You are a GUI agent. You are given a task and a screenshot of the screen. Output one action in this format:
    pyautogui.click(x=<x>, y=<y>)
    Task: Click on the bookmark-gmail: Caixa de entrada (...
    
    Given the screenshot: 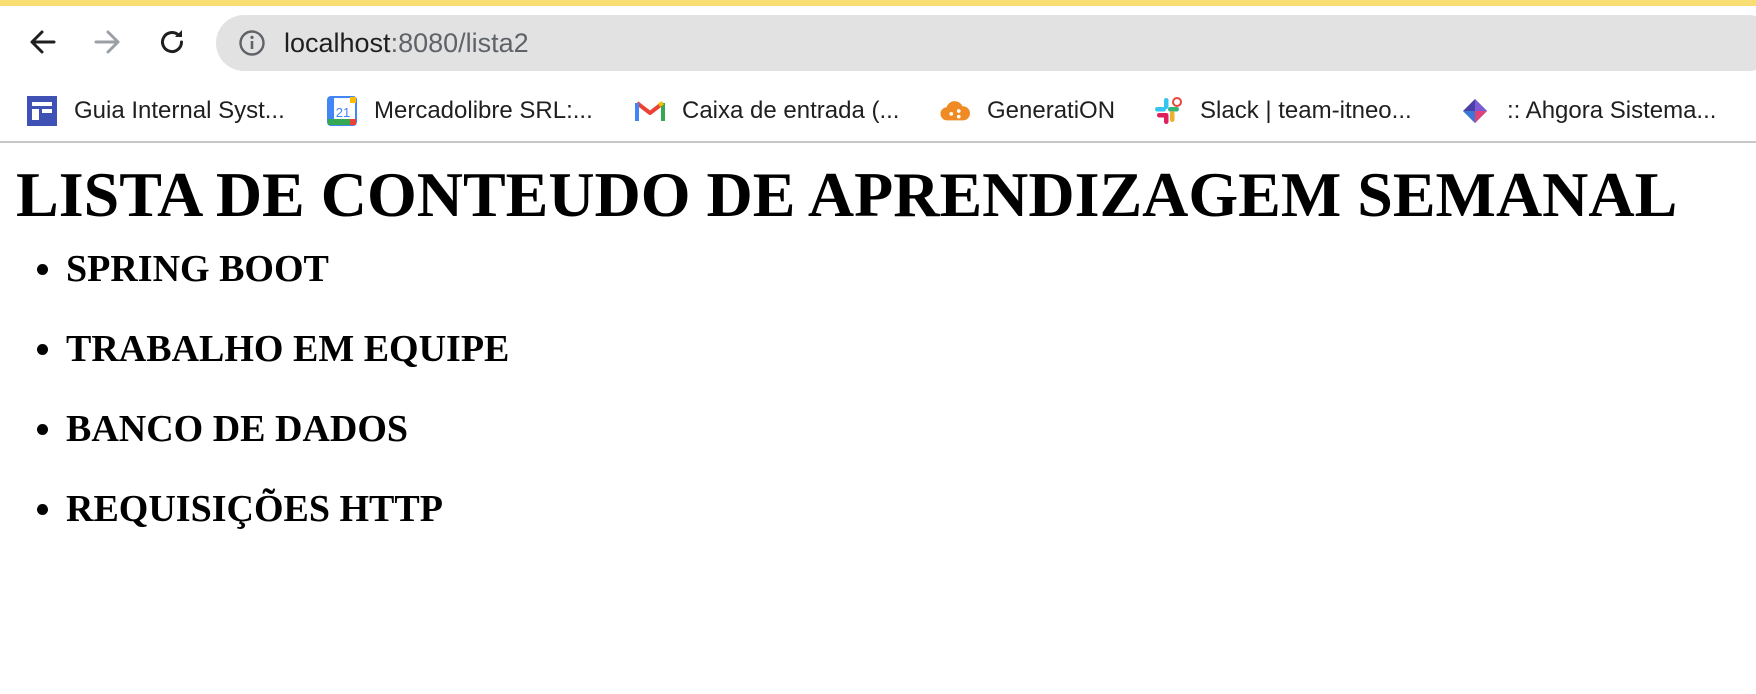 What is the action you would take?
    pyautogui.click(x=767, y=110)
    